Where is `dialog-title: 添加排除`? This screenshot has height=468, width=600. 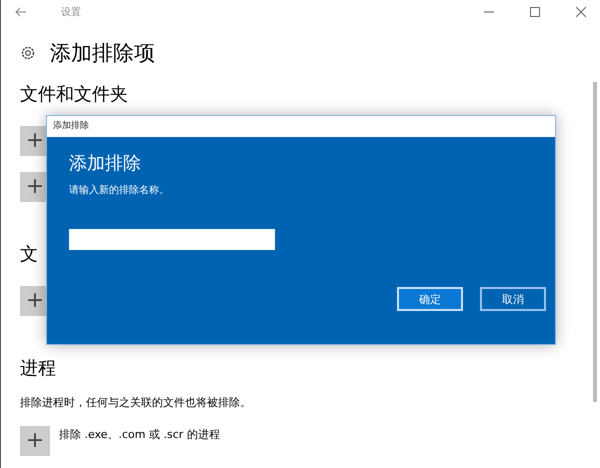
dialog-title: 添加排除 is located at coordinates (301, 126).